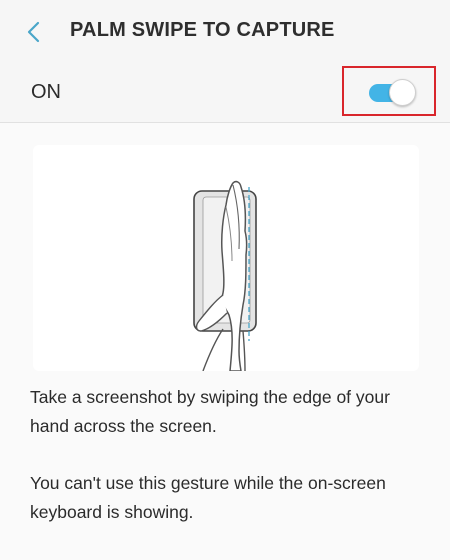  What do you see at coordinates (225, 276) in the screenshot?
I see `palm-swipe-illustration` at bounding box center [225, 276].